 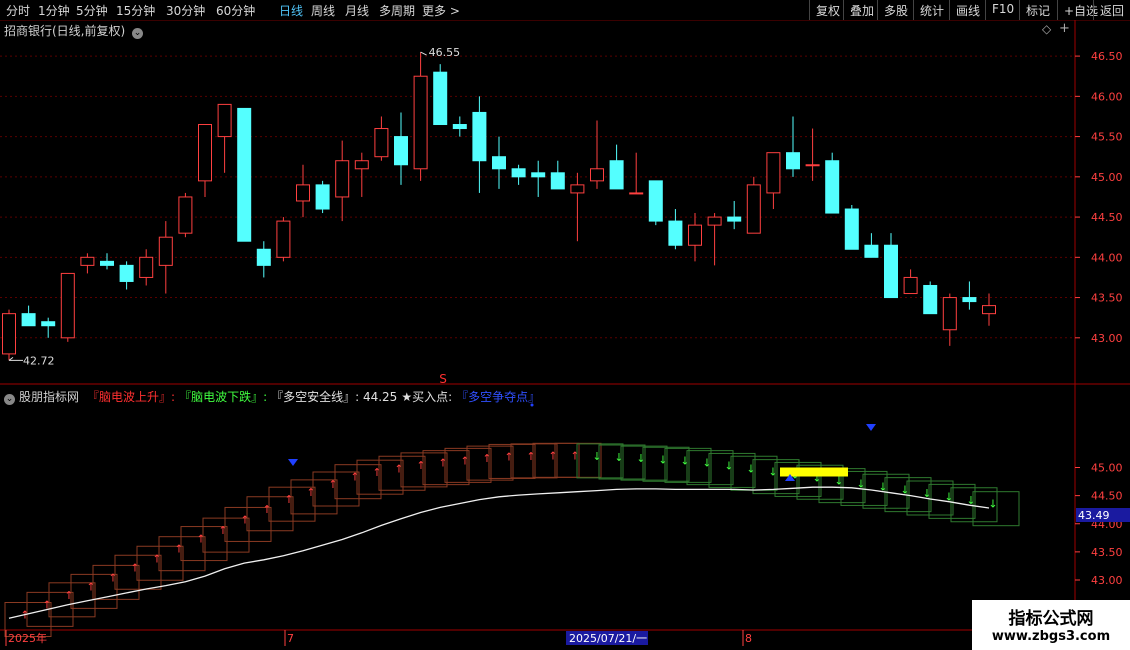 I want to click on wave-arrow-31: ↓, so click(x=706, y=463).